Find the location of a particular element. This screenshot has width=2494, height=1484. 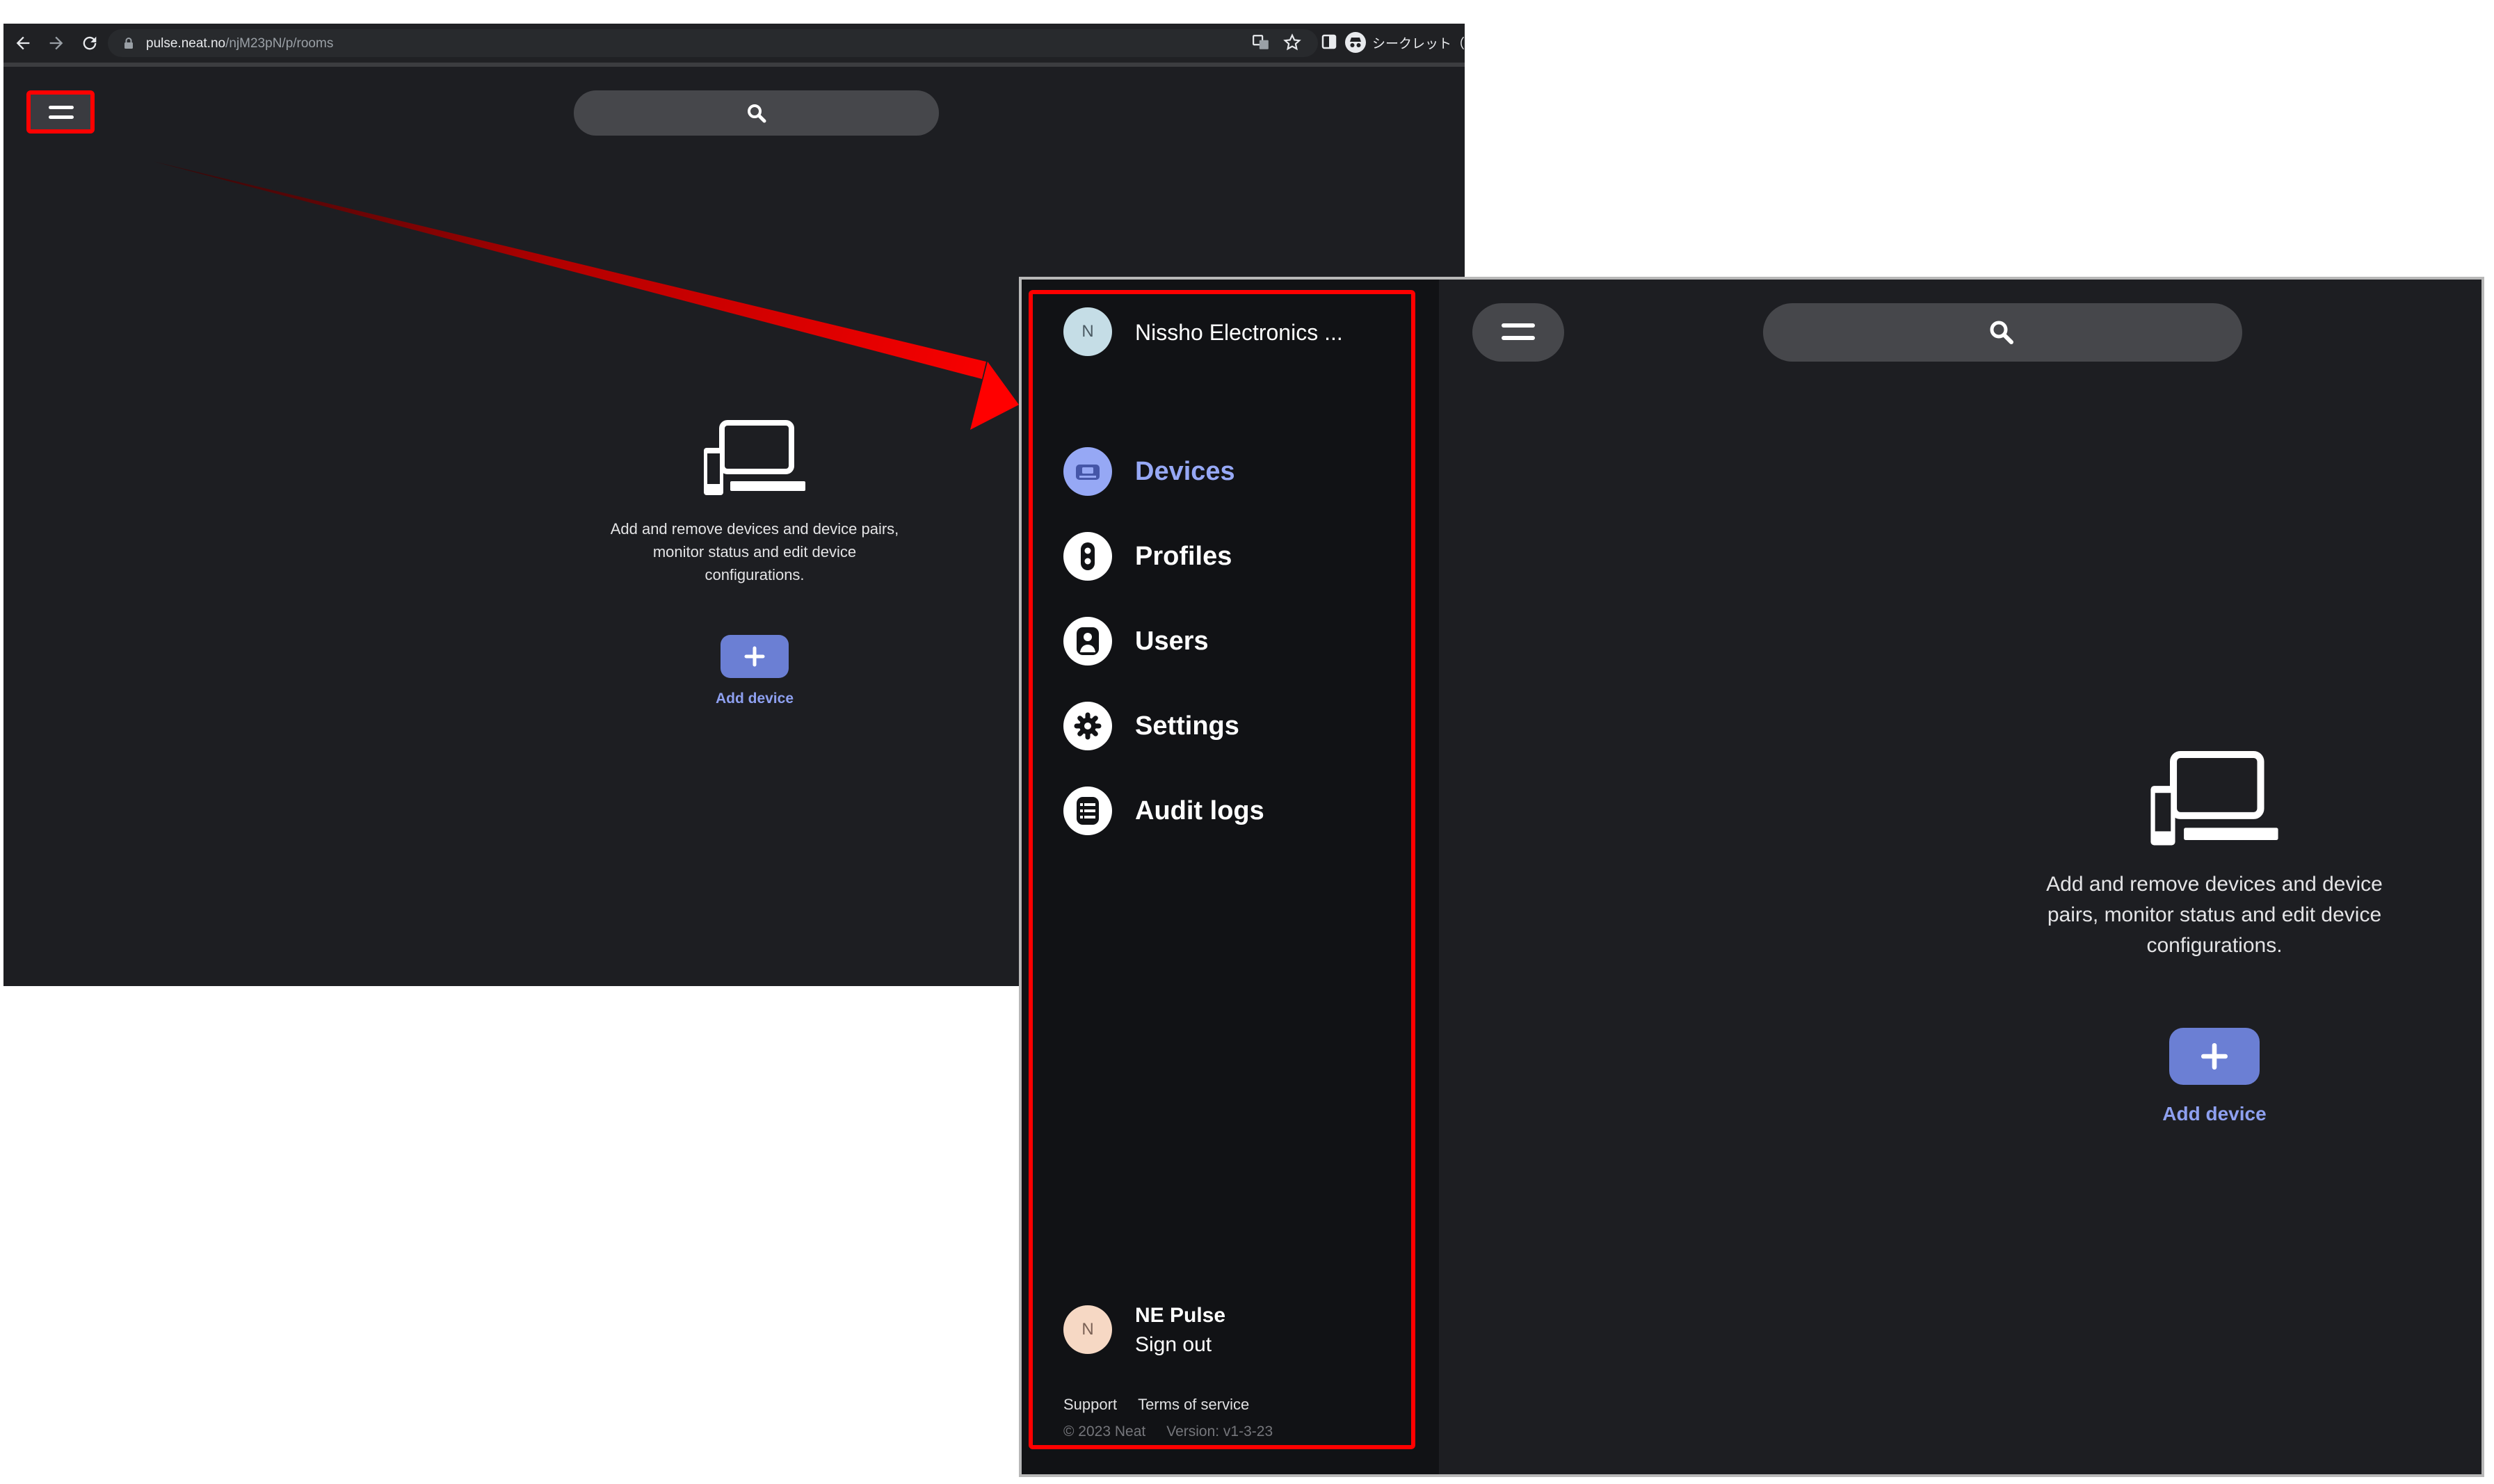

incognito-icon is located at coordinates (1355, 42).